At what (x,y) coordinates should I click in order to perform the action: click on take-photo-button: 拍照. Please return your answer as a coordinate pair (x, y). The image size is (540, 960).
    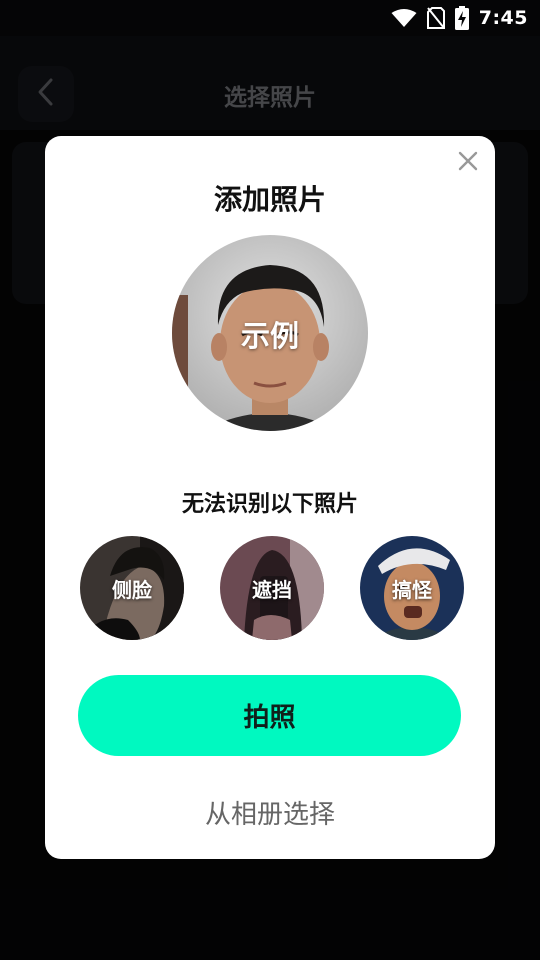
    Looking at the image, I should click on (269, 715).